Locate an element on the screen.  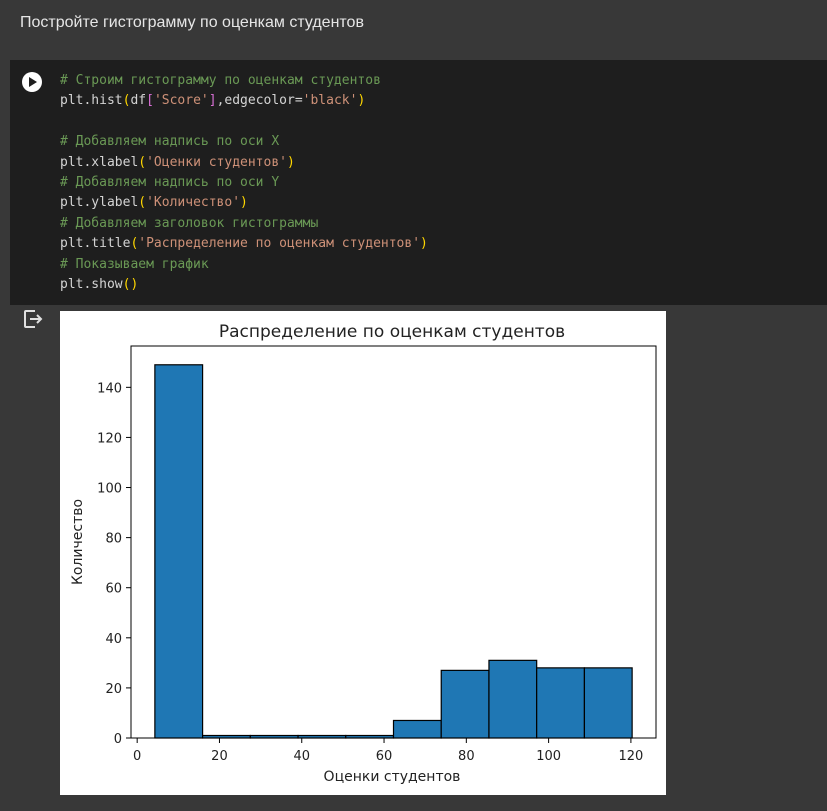
code-line: plt.ylabel('Количество') is located at coordinates (244, 203).